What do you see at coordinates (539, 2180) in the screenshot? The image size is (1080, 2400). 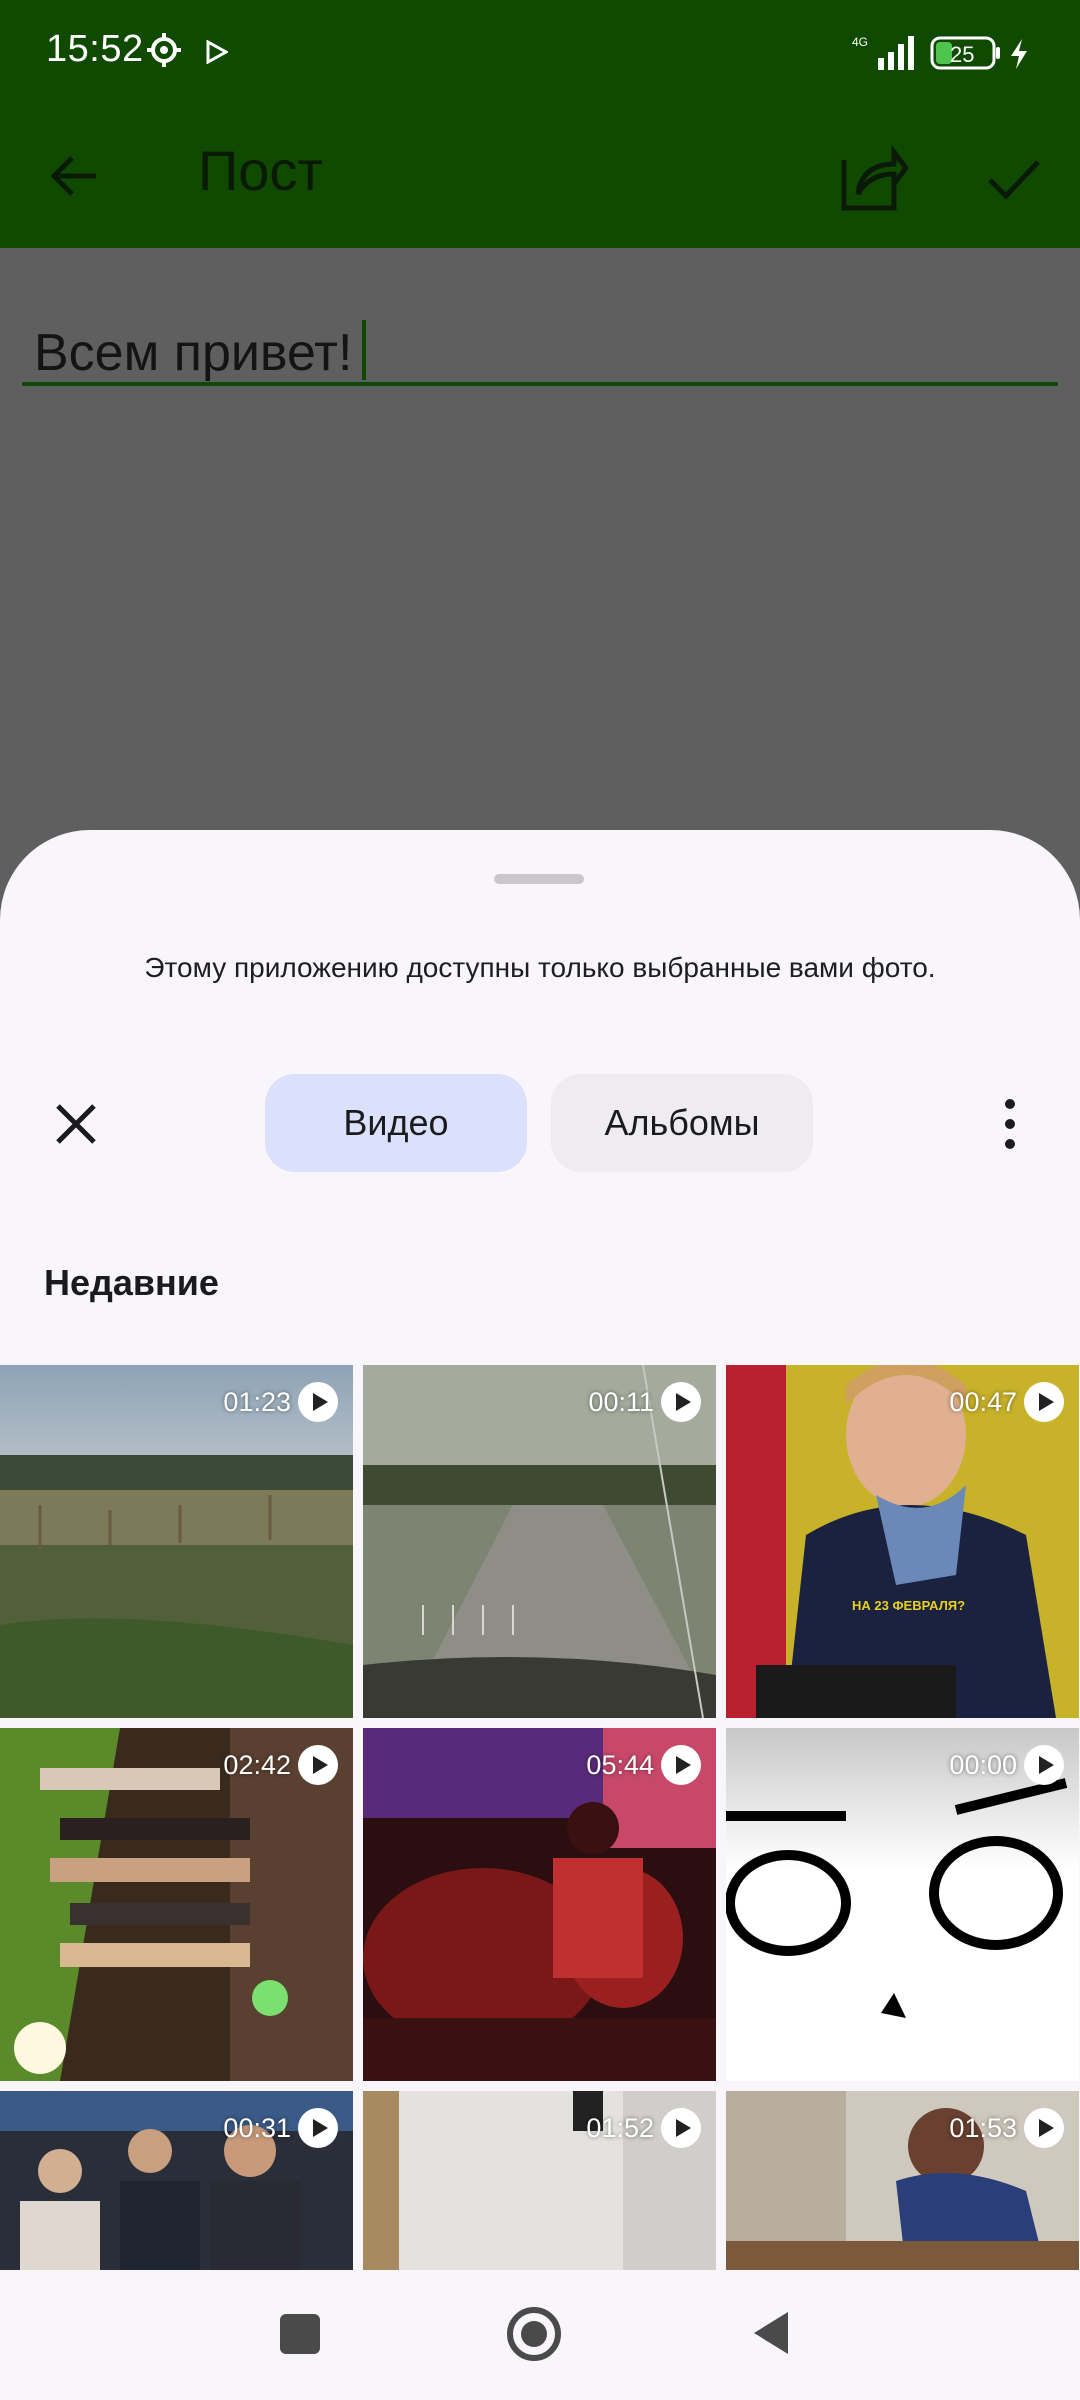 I see `video-thumbnail: 01:52` at bounding box center [539, 2180].